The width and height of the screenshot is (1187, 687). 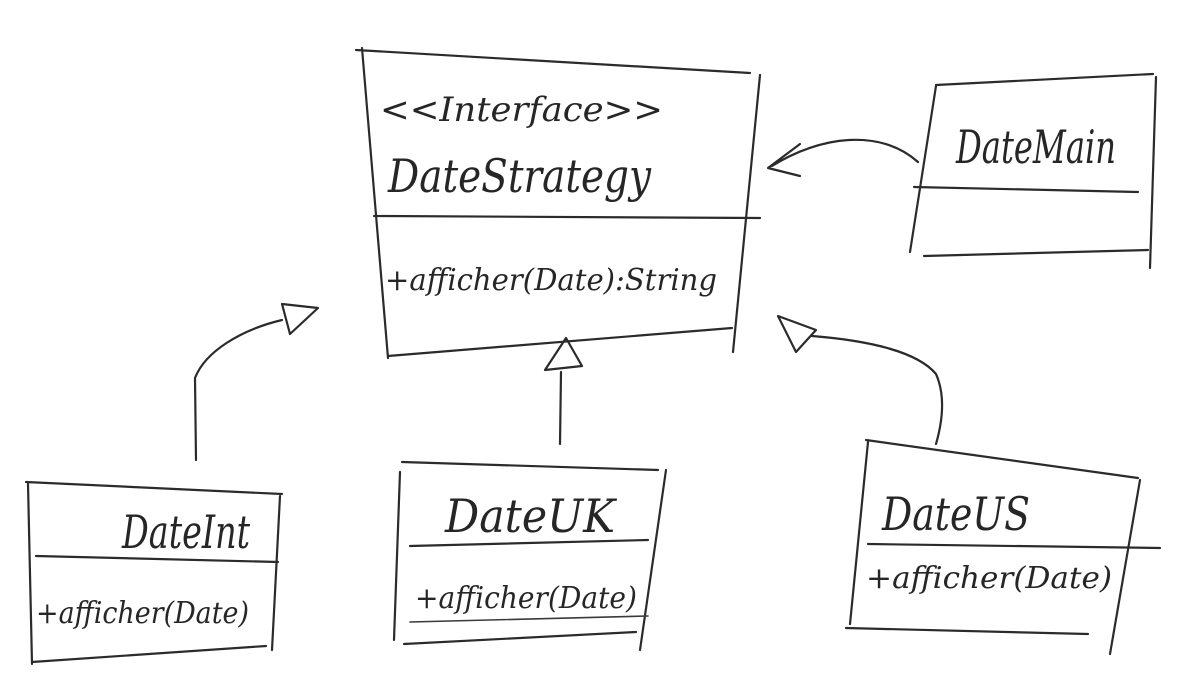 I want to click on class-name-datemain: DateMain, so click(x=1035, y=147).